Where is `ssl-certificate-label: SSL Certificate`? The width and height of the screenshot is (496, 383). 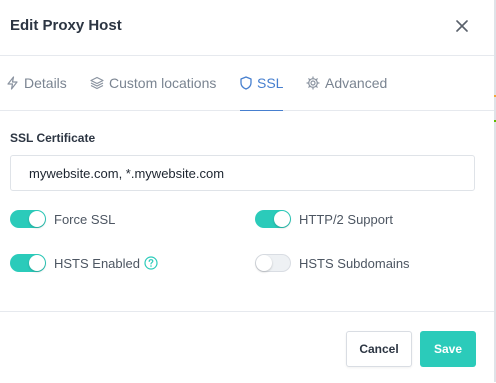 ssl-certificate-label: SSL Certificate is located at coordinates (53, 138).